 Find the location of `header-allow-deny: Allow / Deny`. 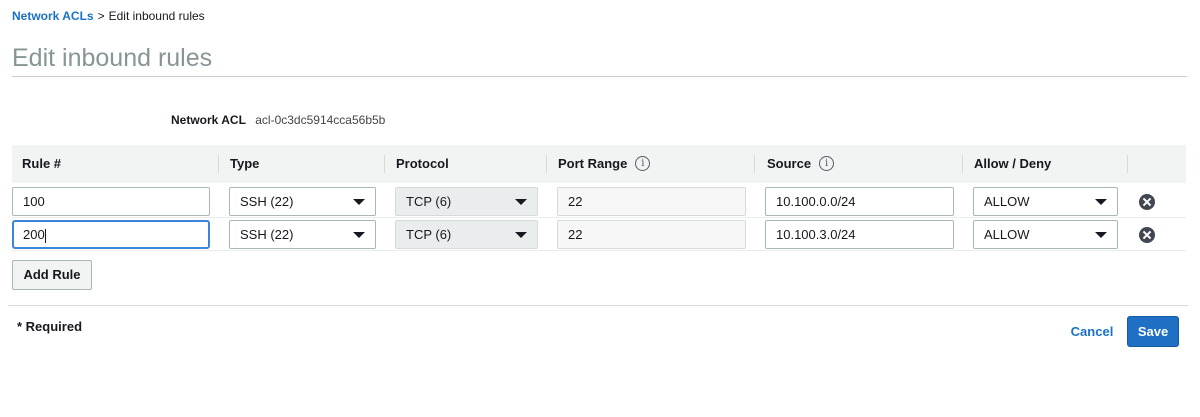

header-allow-deny: Allow / Deny is located at coordinates (1013, 163).